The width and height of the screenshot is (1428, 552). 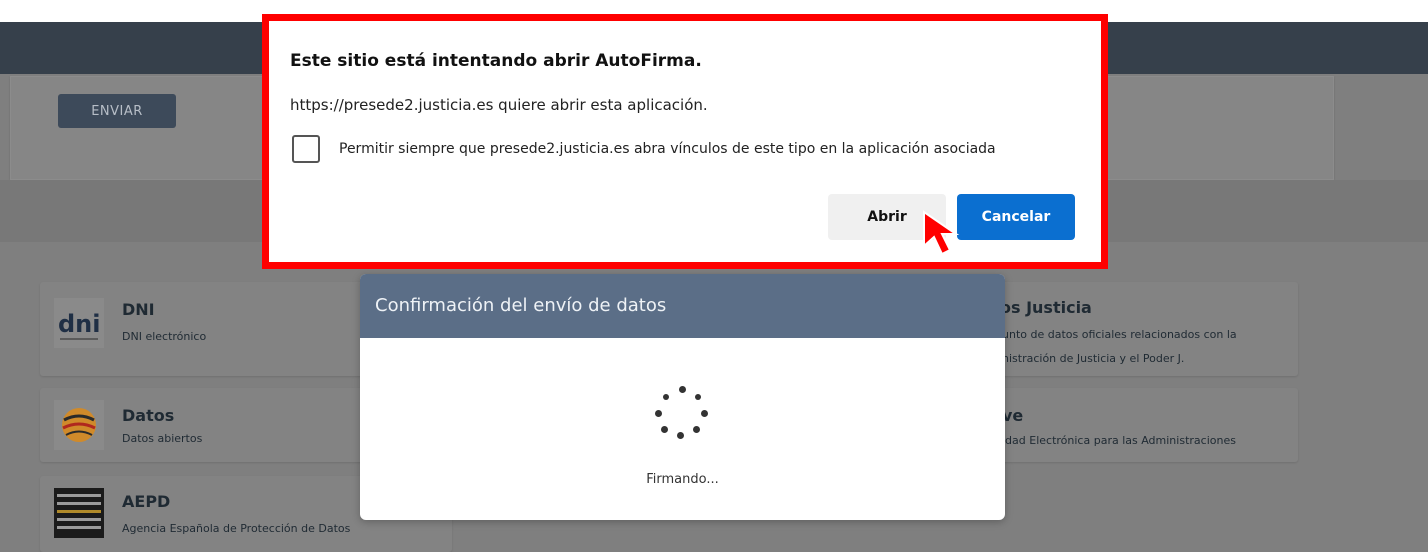 What do you see at coordinates (236, 528) in the screenshot?
I see `card-subtitle: Agencia Española de Protección de Datos` at bounding box center [236, 528].